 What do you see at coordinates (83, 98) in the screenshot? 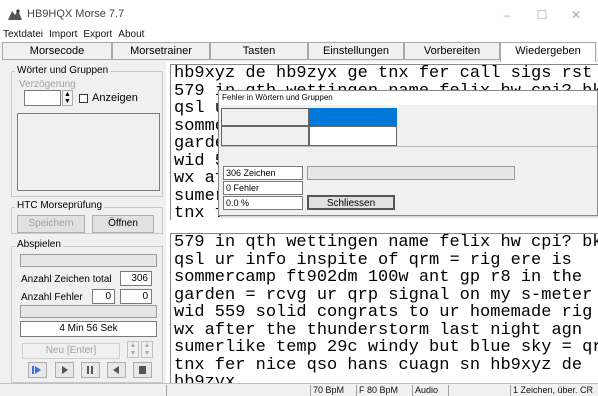
I see `anzeigen-checkbox` at bounding box center [83, 98].